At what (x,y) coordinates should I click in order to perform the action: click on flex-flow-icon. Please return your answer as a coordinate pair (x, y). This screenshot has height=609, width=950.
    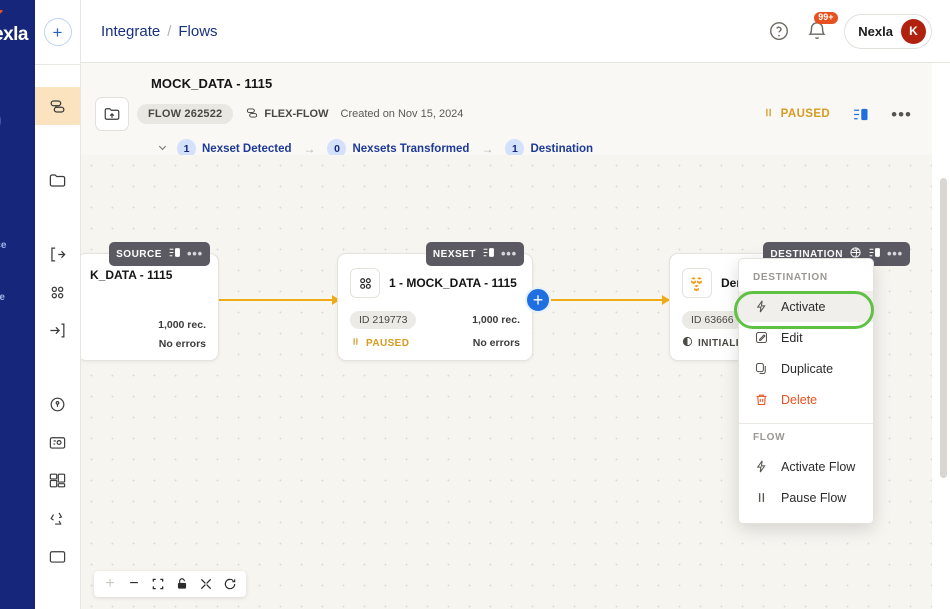
    Looking at the image, I should click on (252, 114).